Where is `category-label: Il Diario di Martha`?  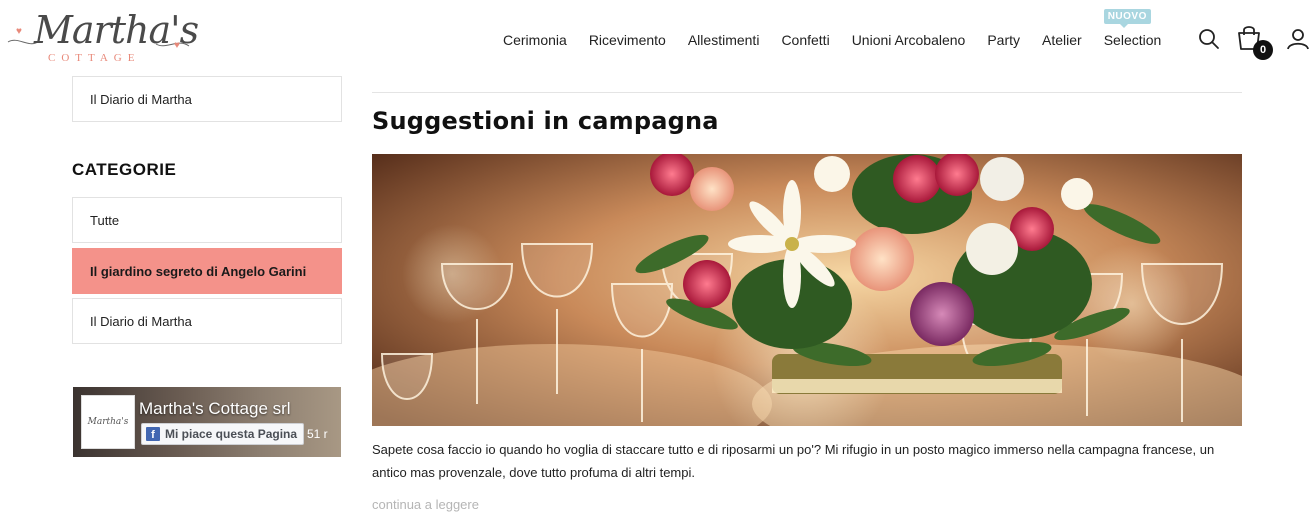
category-label: Il Diario di Martha is located at coordinates (141, 321).